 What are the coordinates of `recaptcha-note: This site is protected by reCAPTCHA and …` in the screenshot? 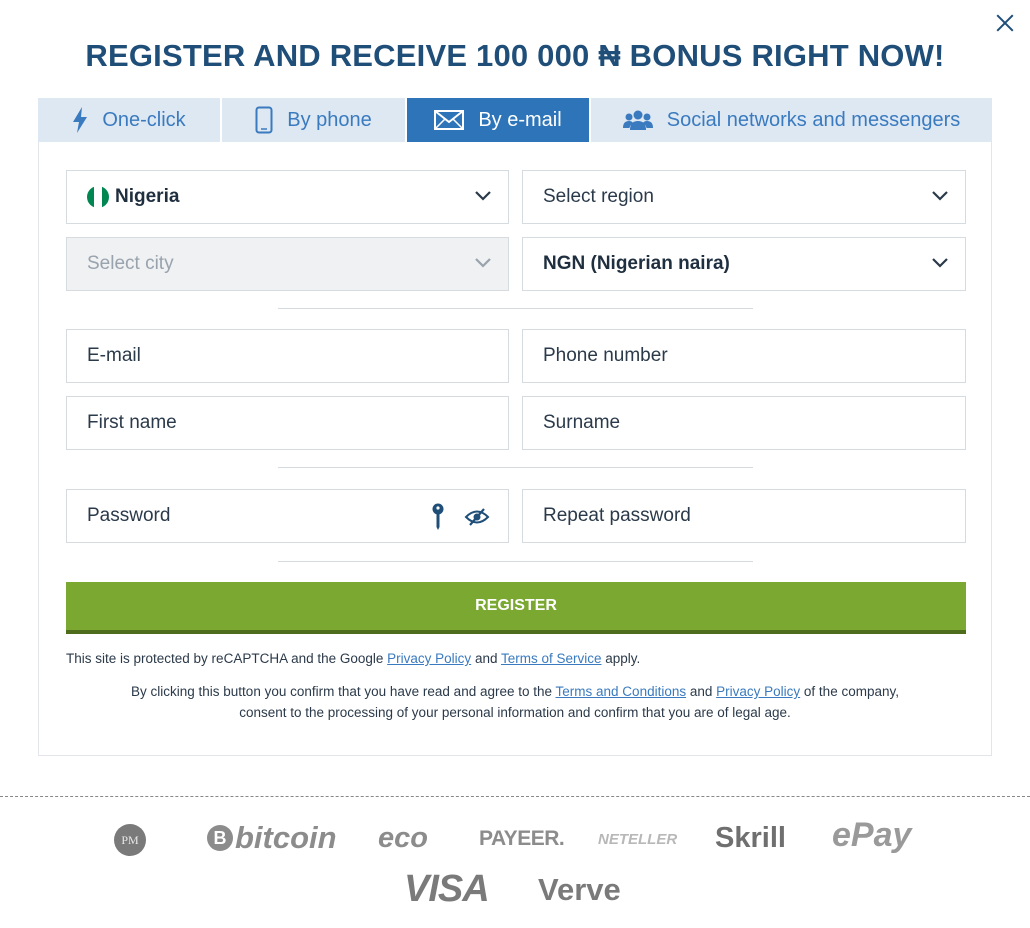 It's located at (353, 658).